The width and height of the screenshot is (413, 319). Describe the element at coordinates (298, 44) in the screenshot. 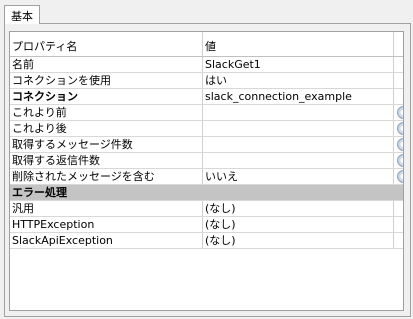

I see `header-value: 値` at that location.